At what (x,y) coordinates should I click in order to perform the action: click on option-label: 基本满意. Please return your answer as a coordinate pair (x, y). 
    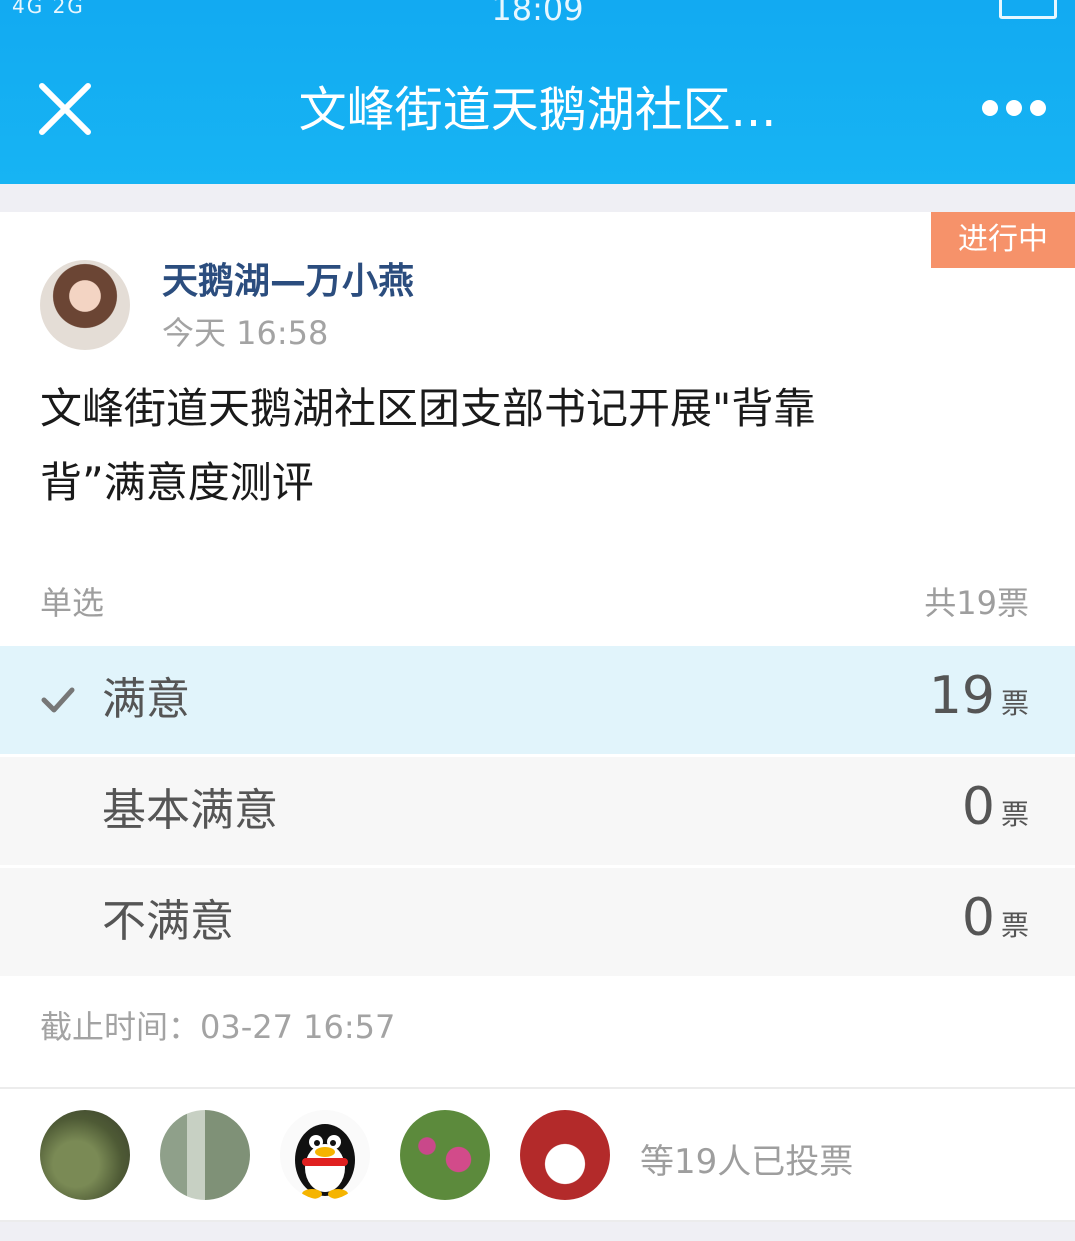
    Looking at the image, I should click on (190, 810).